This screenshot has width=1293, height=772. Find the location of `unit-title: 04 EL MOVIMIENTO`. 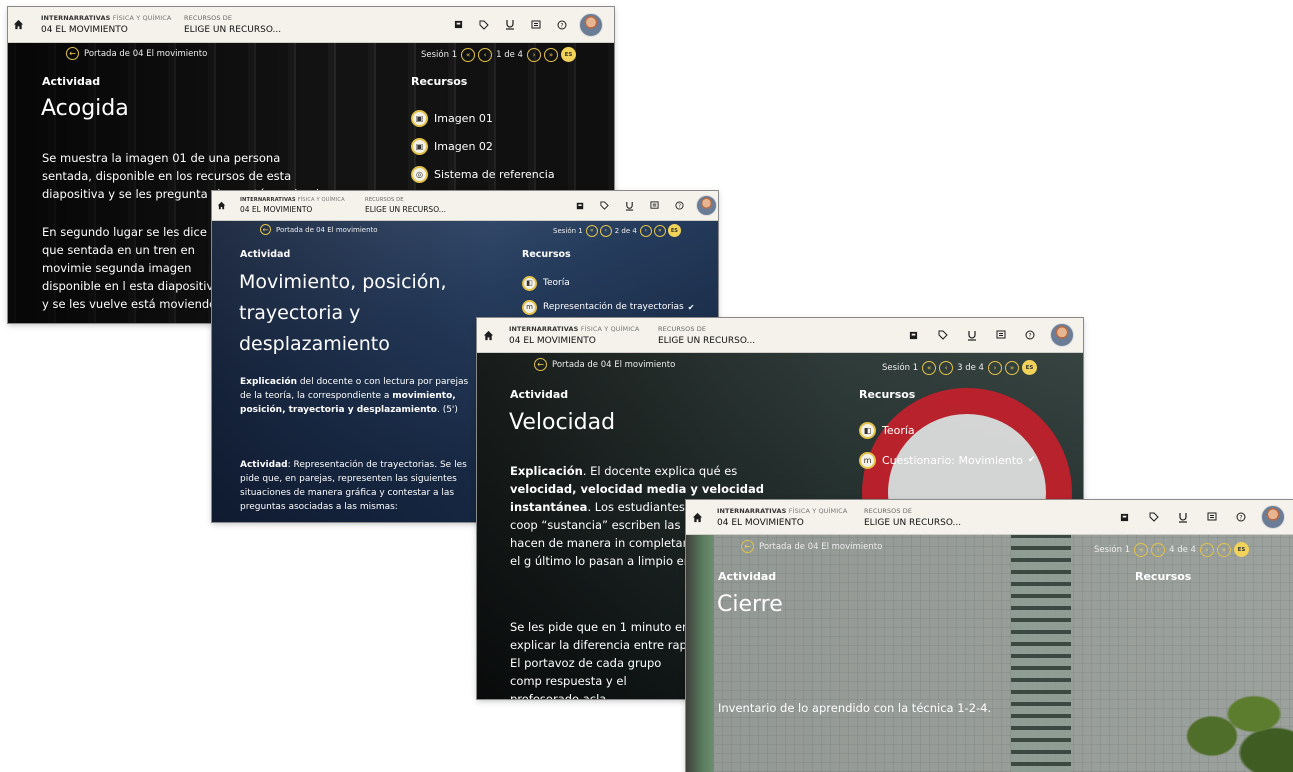

unit-title: 04 EL MOVIMIENTO is located at coordinates (276, 209).